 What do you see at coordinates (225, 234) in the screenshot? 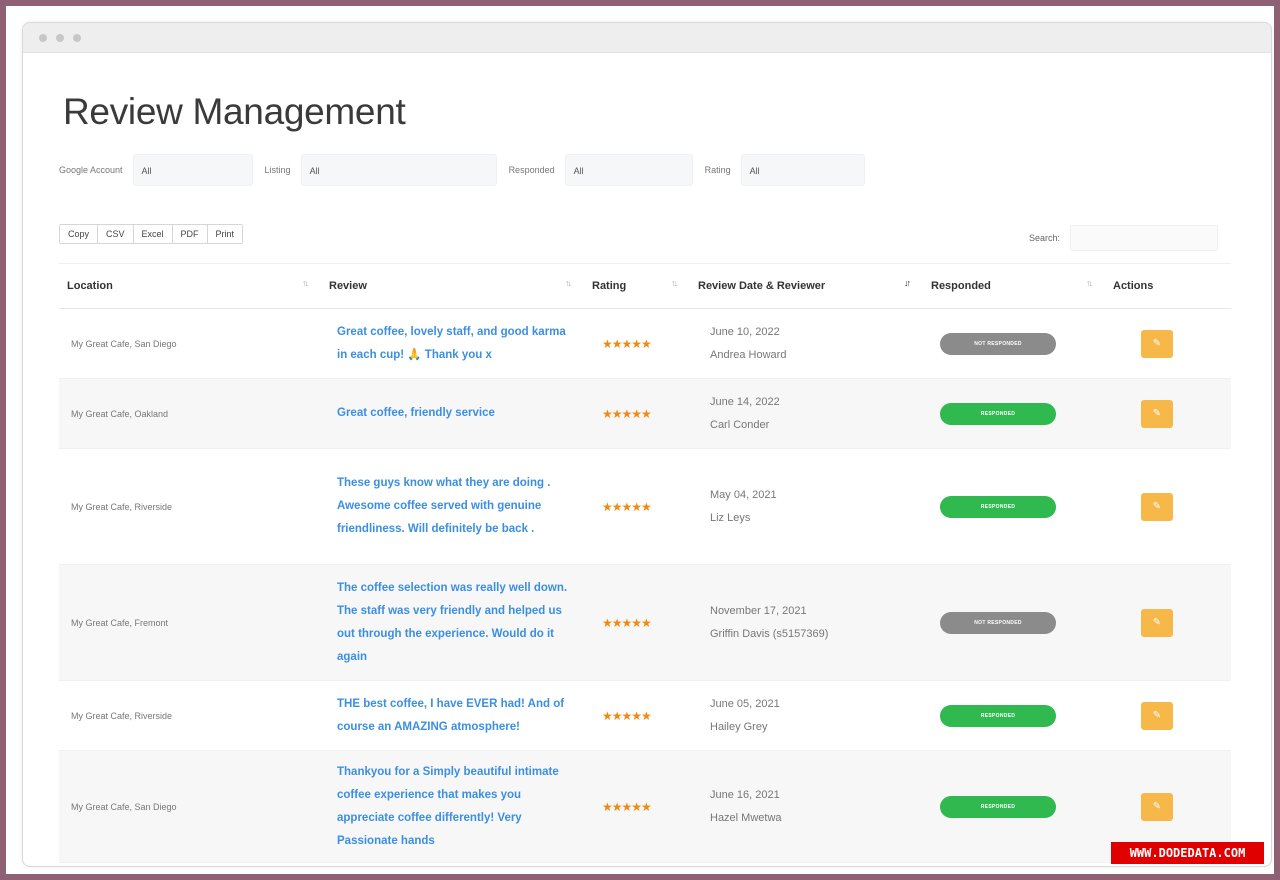
I see `print-button: Print` at bounding box center [225, 234].